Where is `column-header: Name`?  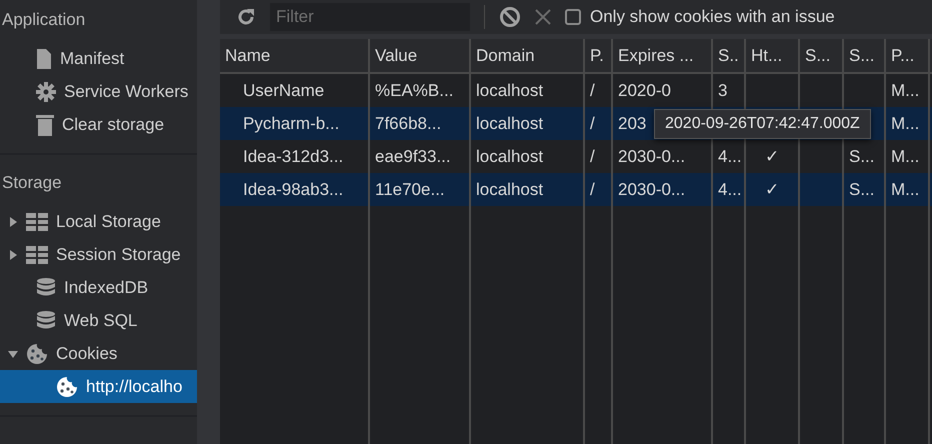 column-header: Name is located at coordinates (295, 55).